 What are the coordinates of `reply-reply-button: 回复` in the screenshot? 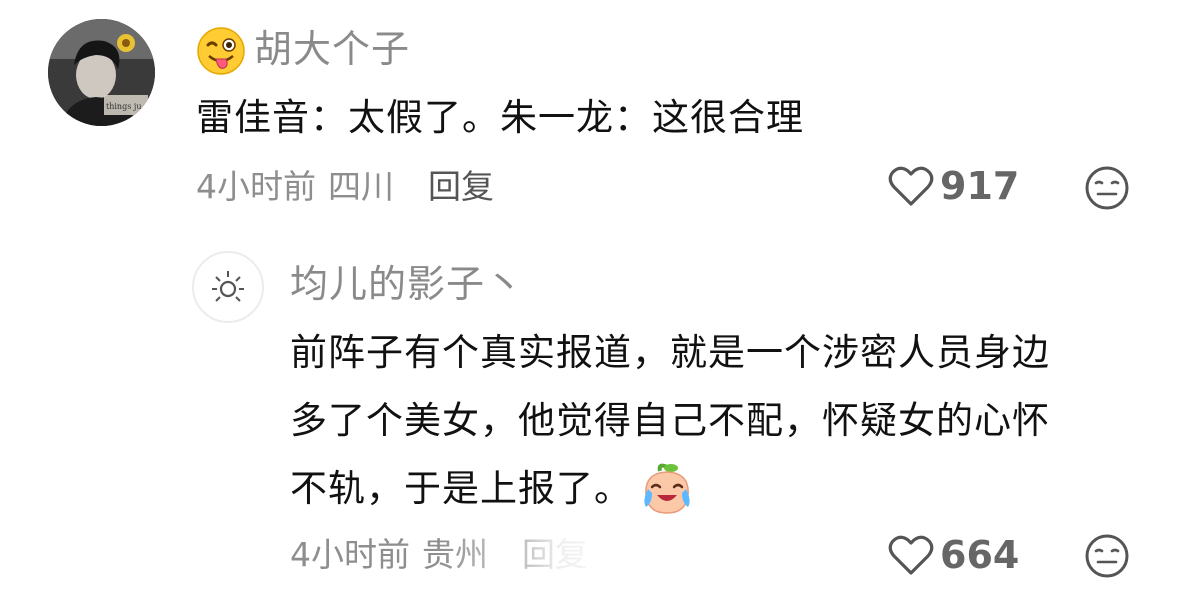 It's located at (555, 554).